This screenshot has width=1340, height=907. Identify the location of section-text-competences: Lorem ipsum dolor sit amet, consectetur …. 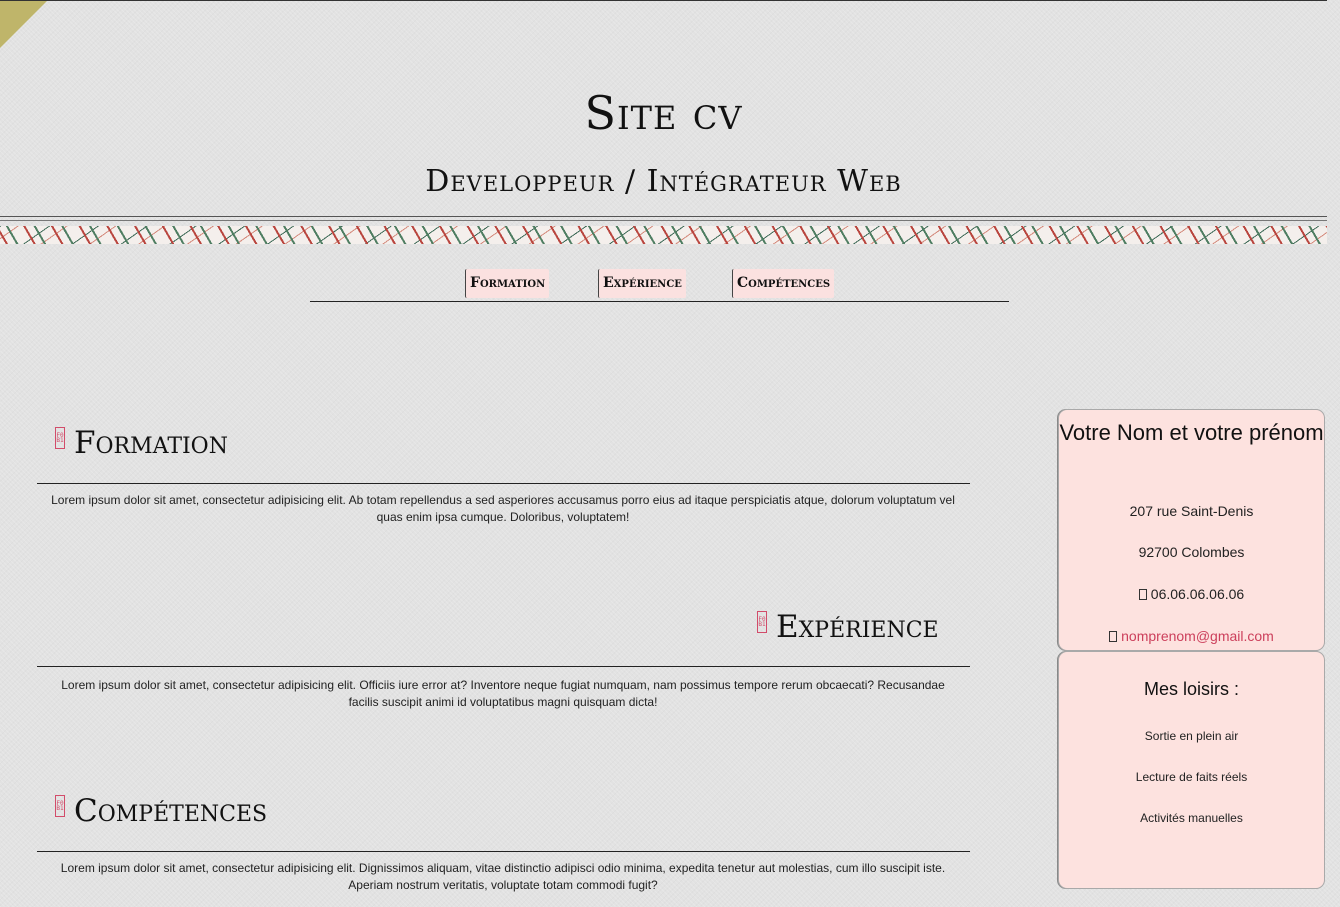
(503, 876).